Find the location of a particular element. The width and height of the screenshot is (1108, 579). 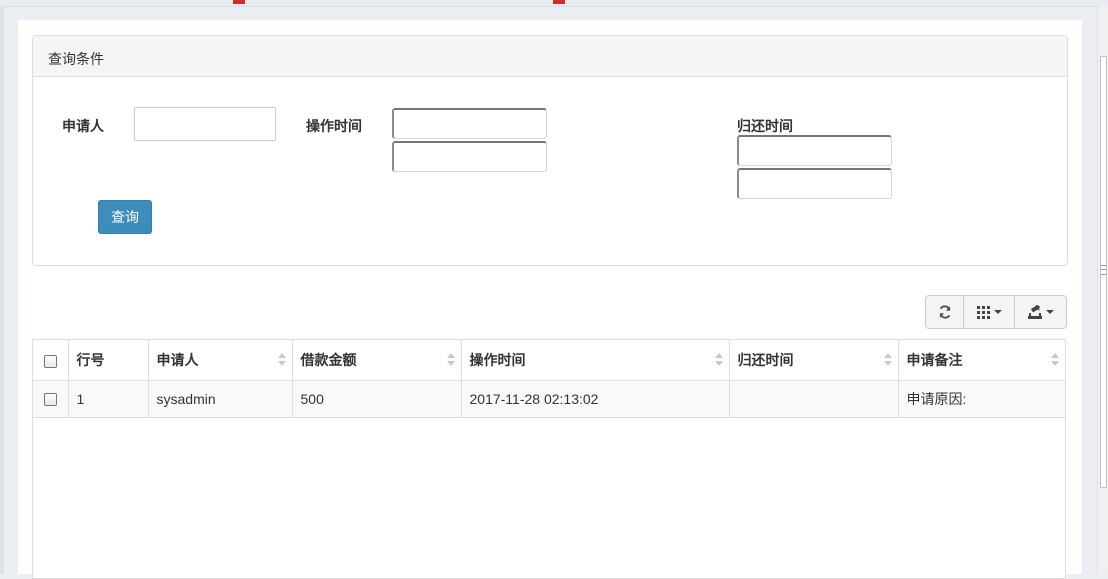

column-header-row-number: 行号 is located at coordinates (108, 360).